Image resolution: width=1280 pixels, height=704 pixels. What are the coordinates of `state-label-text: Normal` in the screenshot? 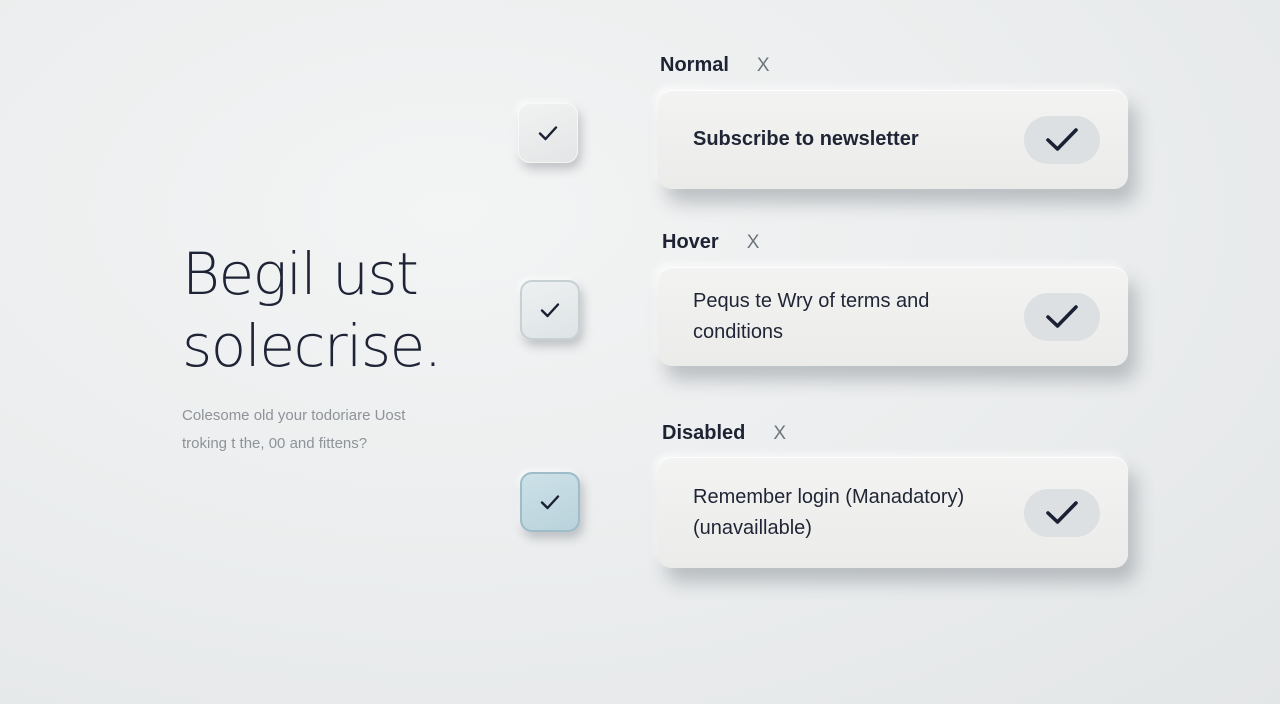 It's located at (694, 65).